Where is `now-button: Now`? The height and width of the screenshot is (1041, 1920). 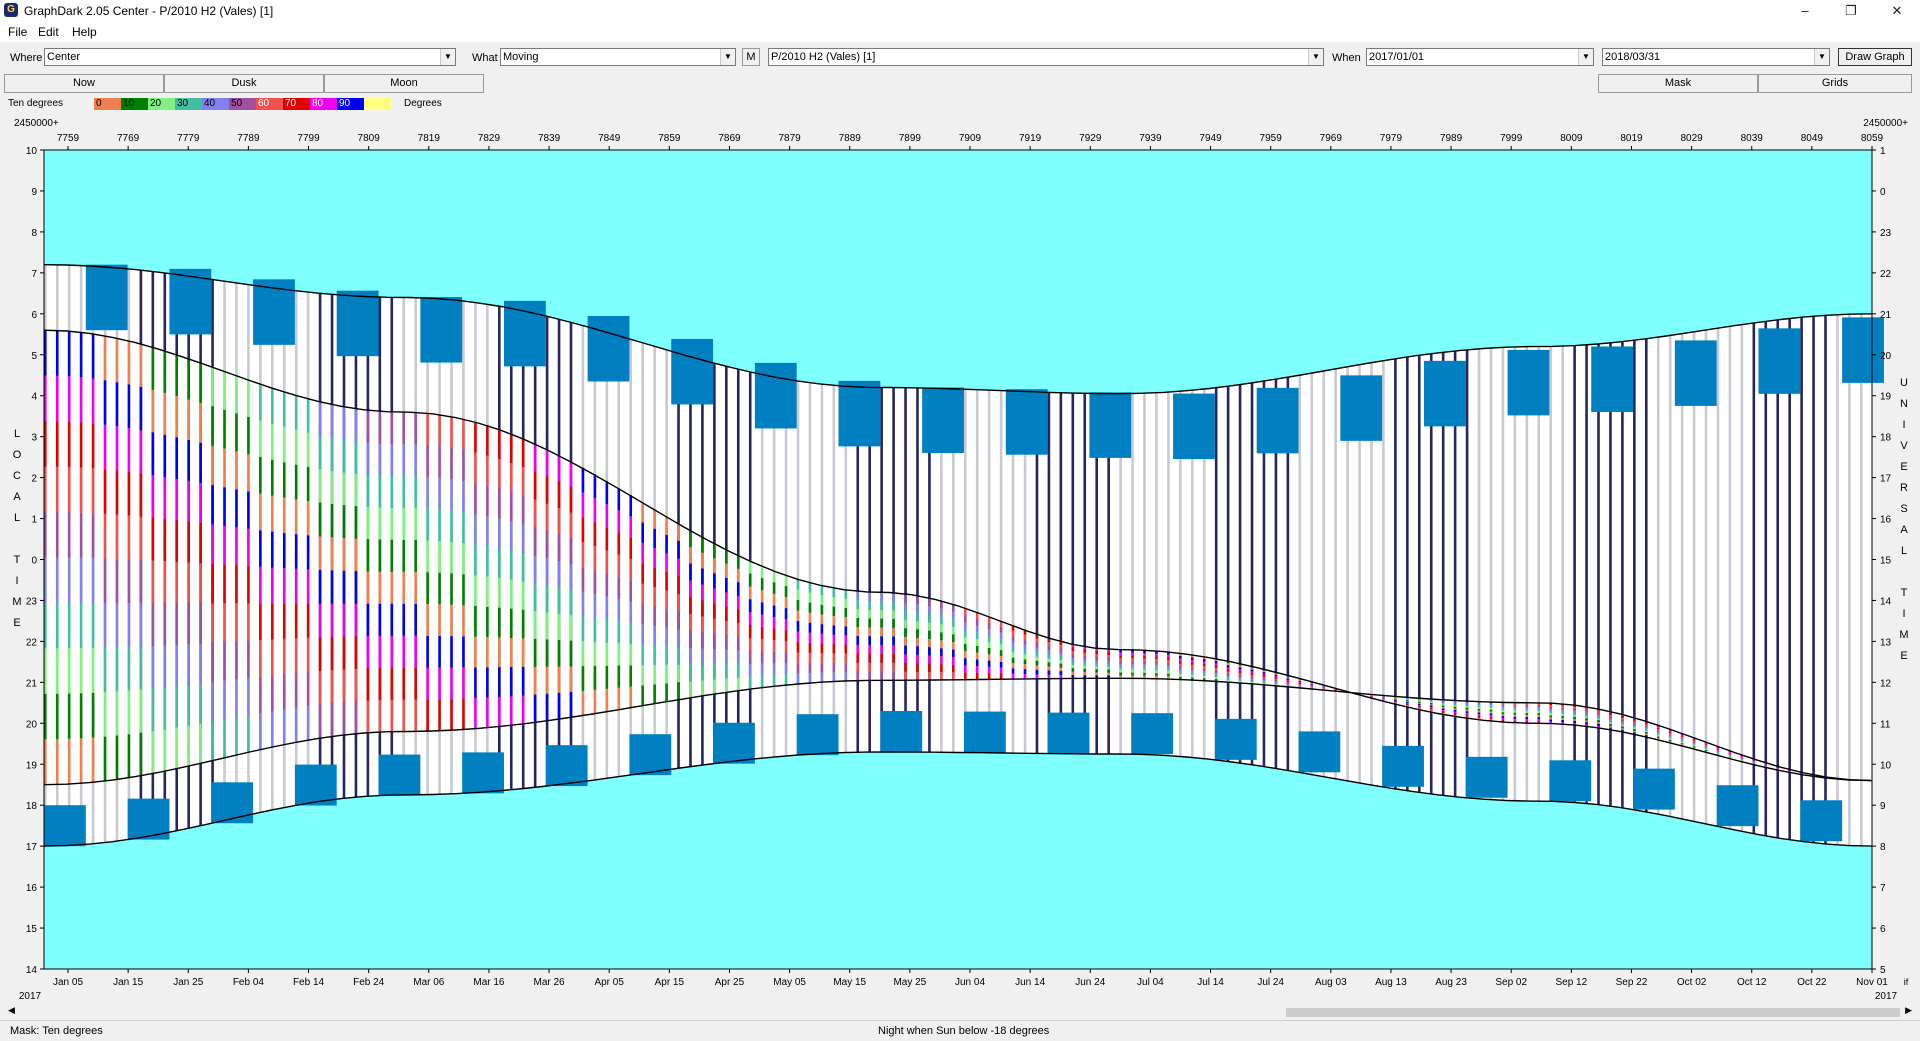 now-button: Now is located at coordinates (84, 83).